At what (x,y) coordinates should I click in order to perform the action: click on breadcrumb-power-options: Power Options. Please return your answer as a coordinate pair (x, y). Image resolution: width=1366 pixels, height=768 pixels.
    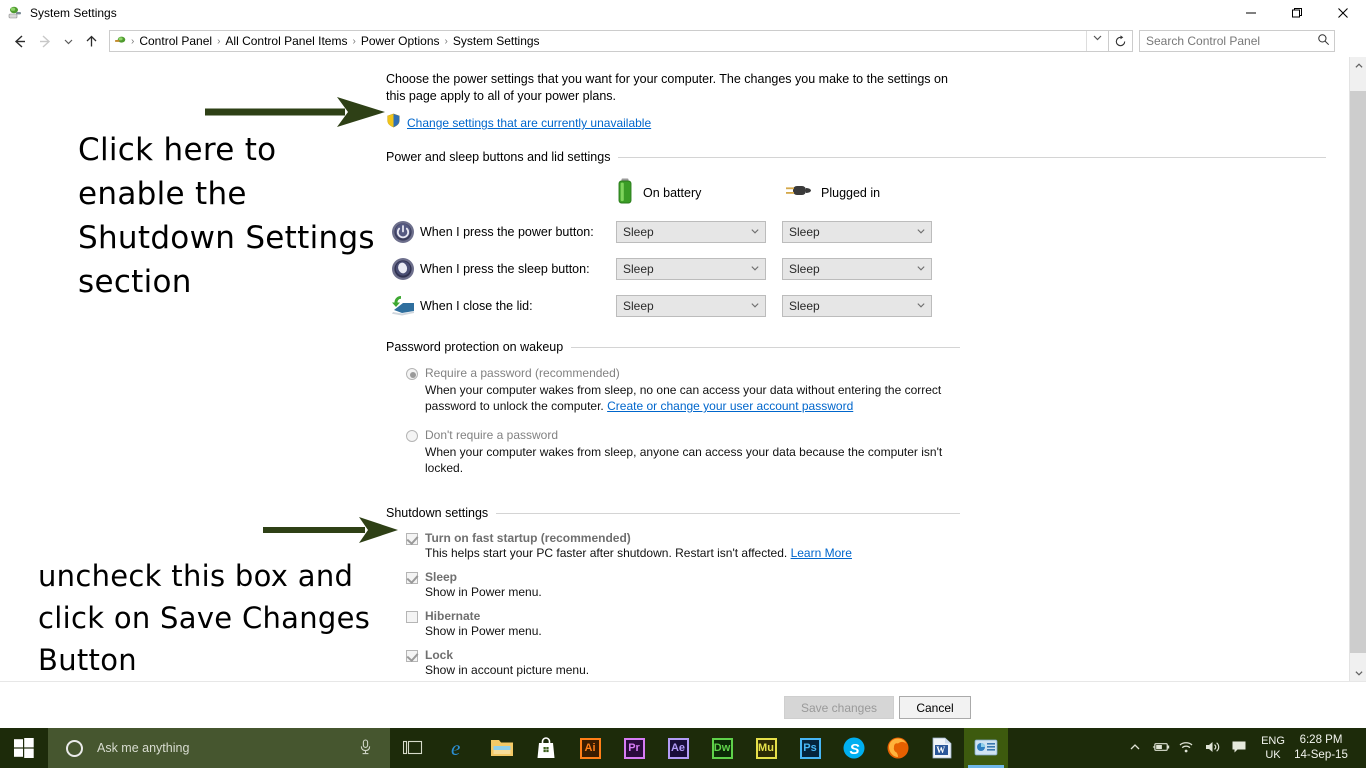
    Looking at the image, I should click on (400, 41).